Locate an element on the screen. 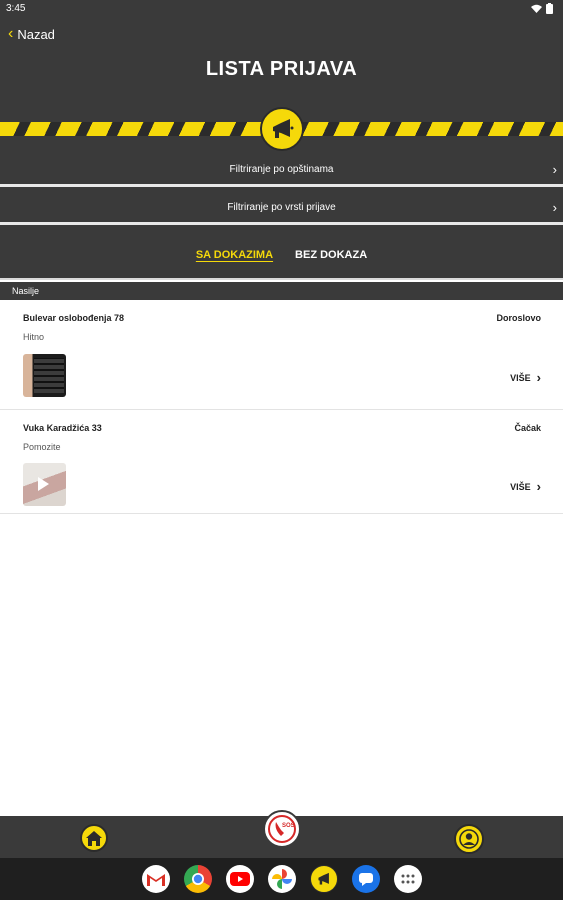  filter-by-report-type: Filtriranje po vrsti prijave › is located at coordinates (281, 209).